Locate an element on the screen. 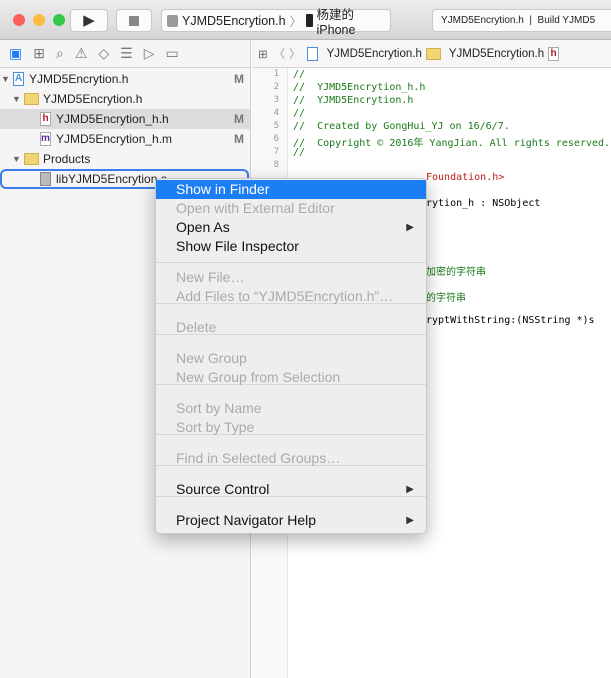  menu-item-new-group-from-selection: New Group from Selection is located at coordinates (291, 377).